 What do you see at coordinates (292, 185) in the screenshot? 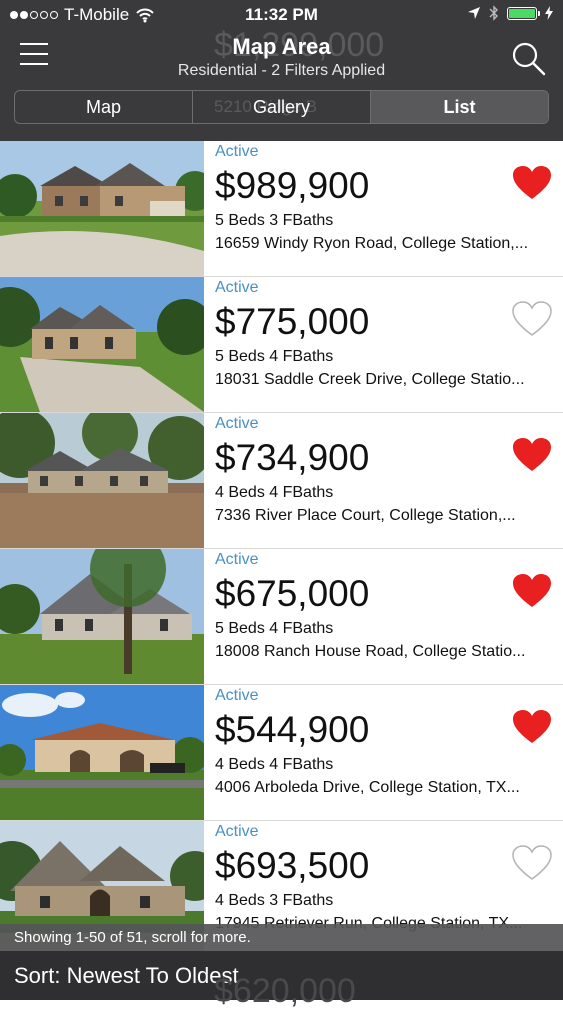
I see `listing-price: $989,900` at bounding box center [292, 185].